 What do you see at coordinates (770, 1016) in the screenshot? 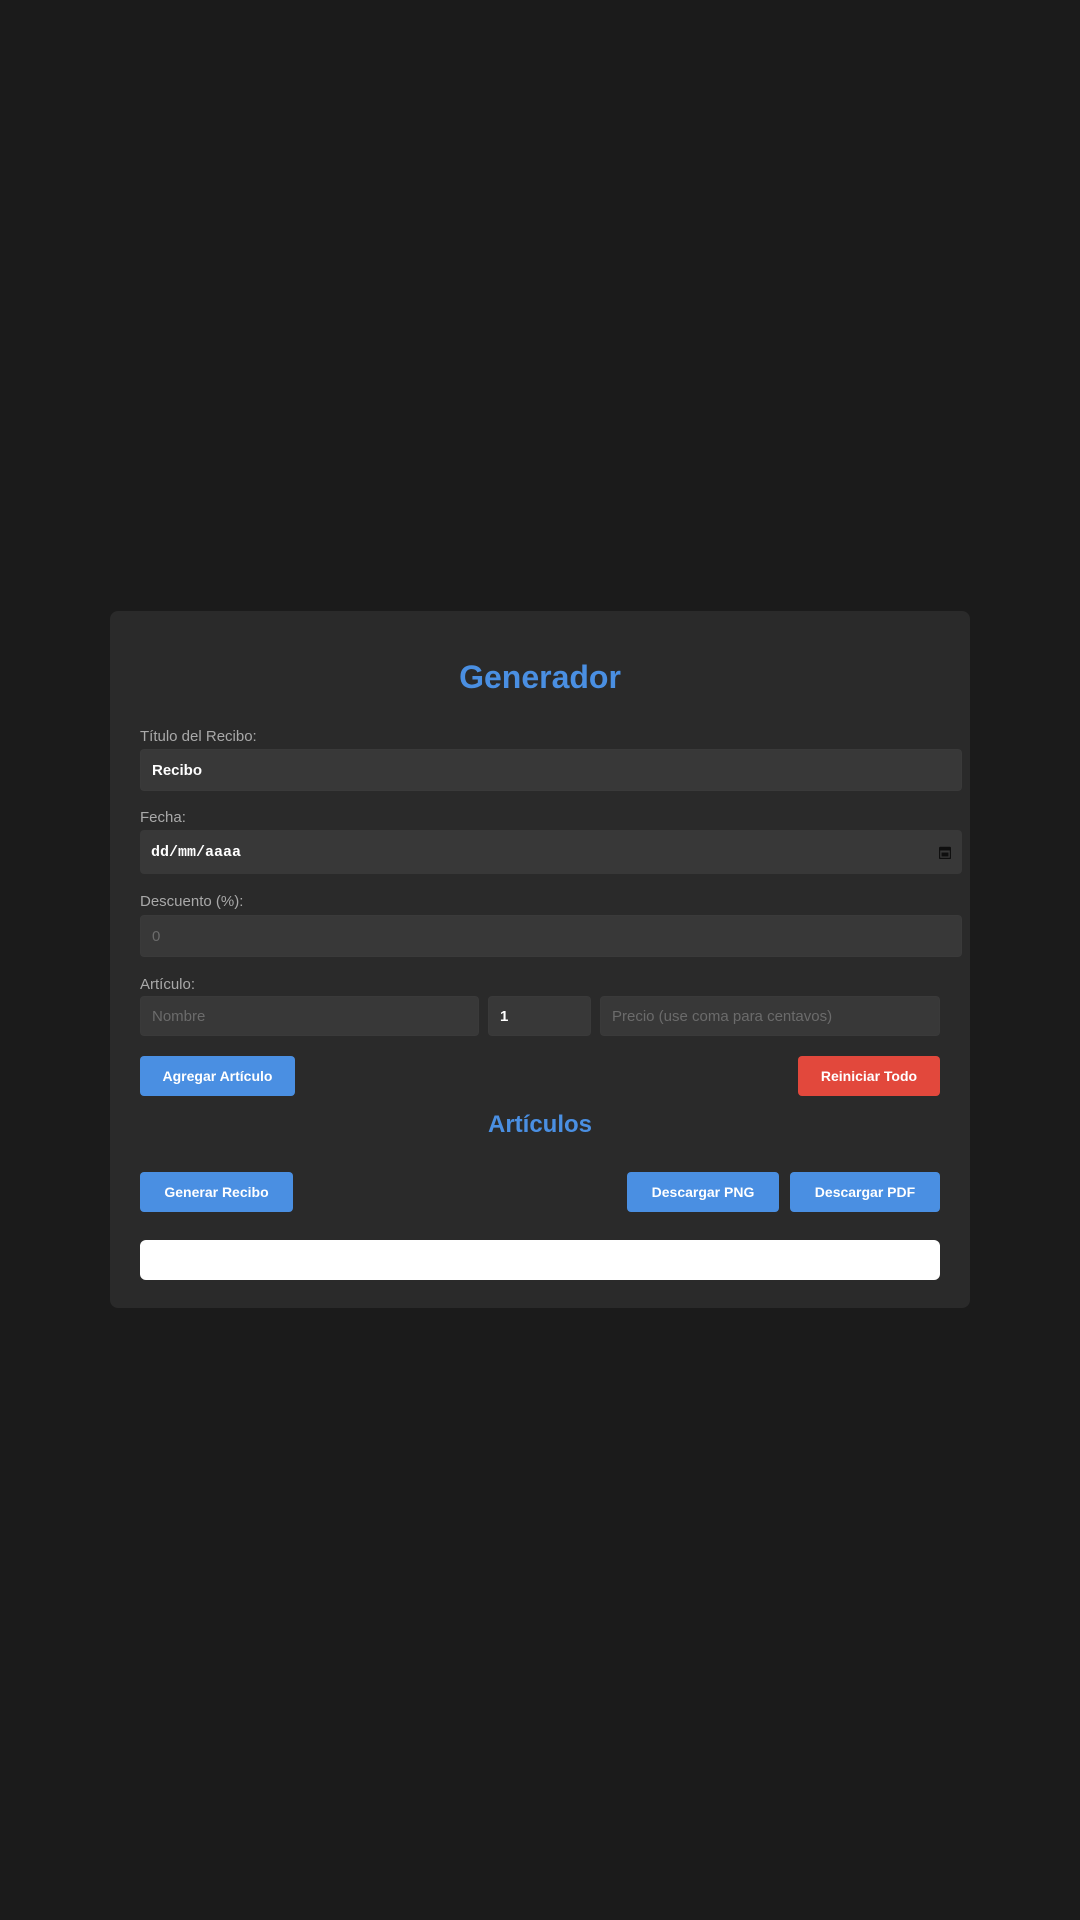
I see `item-price-input` at bounding box center [770, 1016].